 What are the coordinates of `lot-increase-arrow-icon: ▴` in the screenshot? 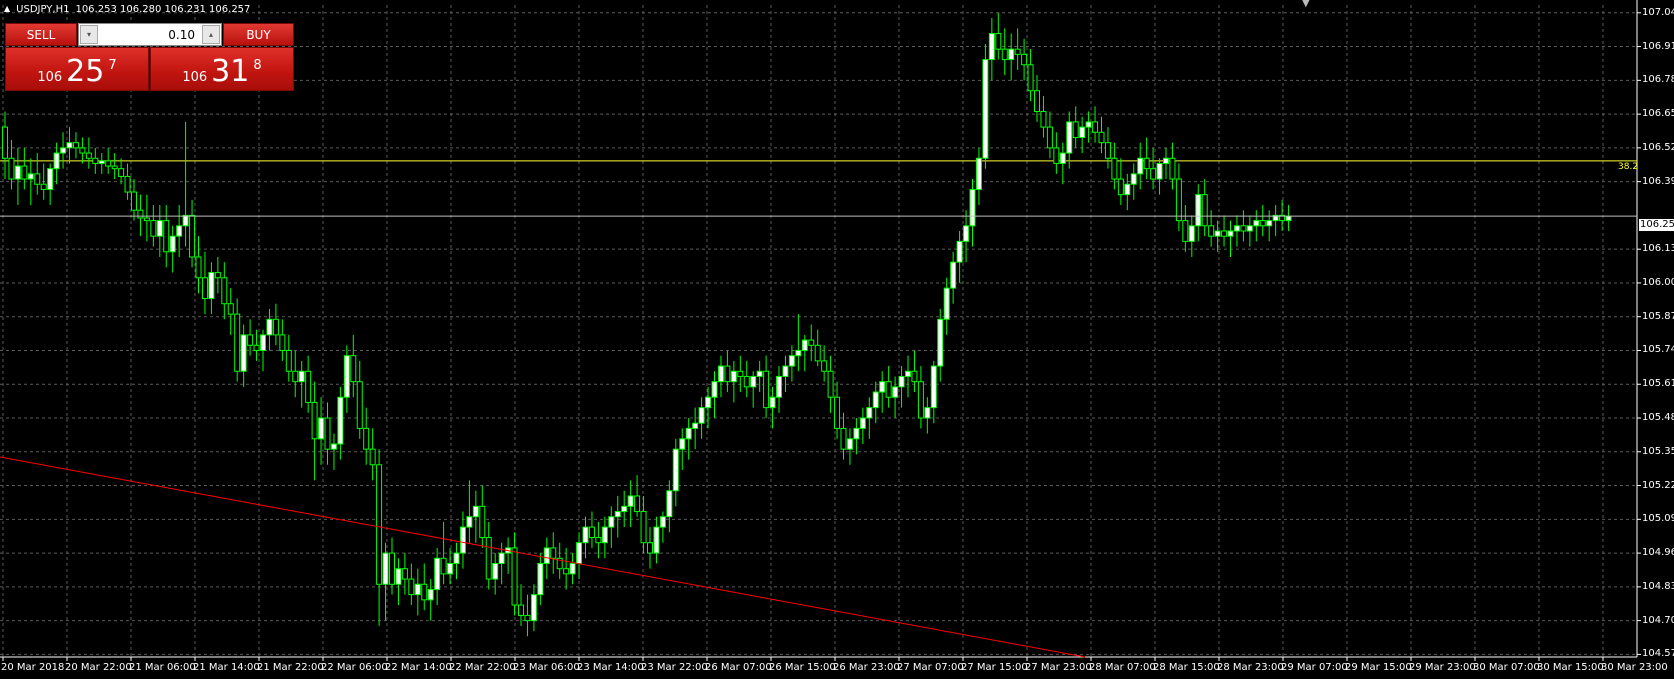 It's located at (211, 34).